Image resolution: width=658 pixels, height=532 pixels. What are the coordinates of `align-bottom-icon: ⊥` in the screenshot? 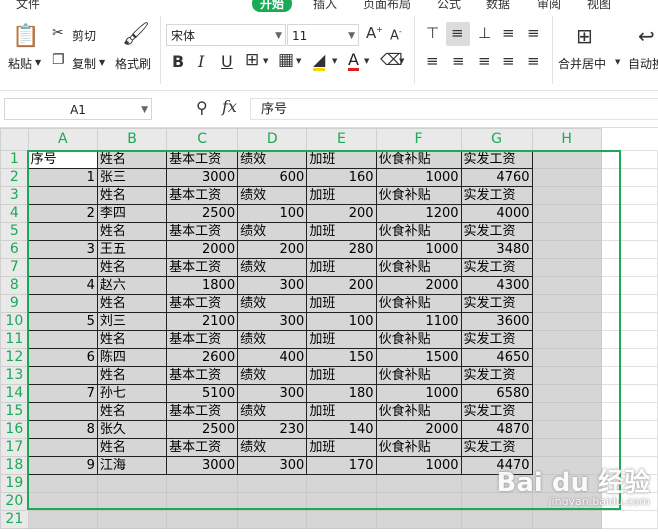 It's located at (484, 33).